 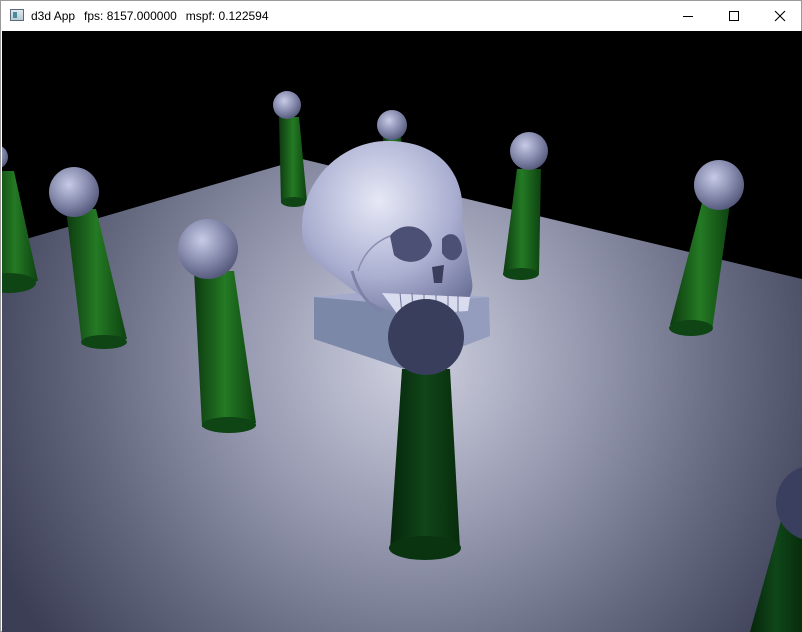 What do you see at coordinates (227, 16) in the screenshot?
I see `mspf-readout: mspf: 0.122594` at bounding box center [227, 16].